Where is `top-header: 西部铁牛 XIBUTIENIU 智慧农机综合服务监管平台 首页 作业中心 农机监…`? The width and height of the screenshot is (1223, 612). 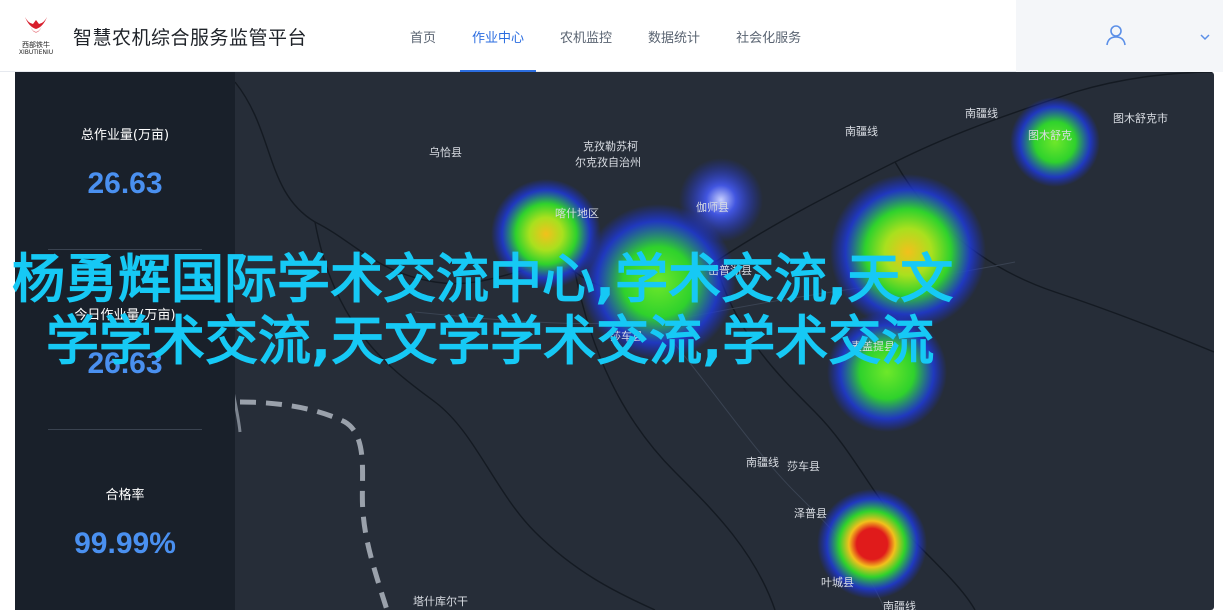
top-header: 西部铁牛 XIBUTIENIU 智慧农机综合服务监管平台 首页 作业中心 农机监… is located at coordinates (611, 36).